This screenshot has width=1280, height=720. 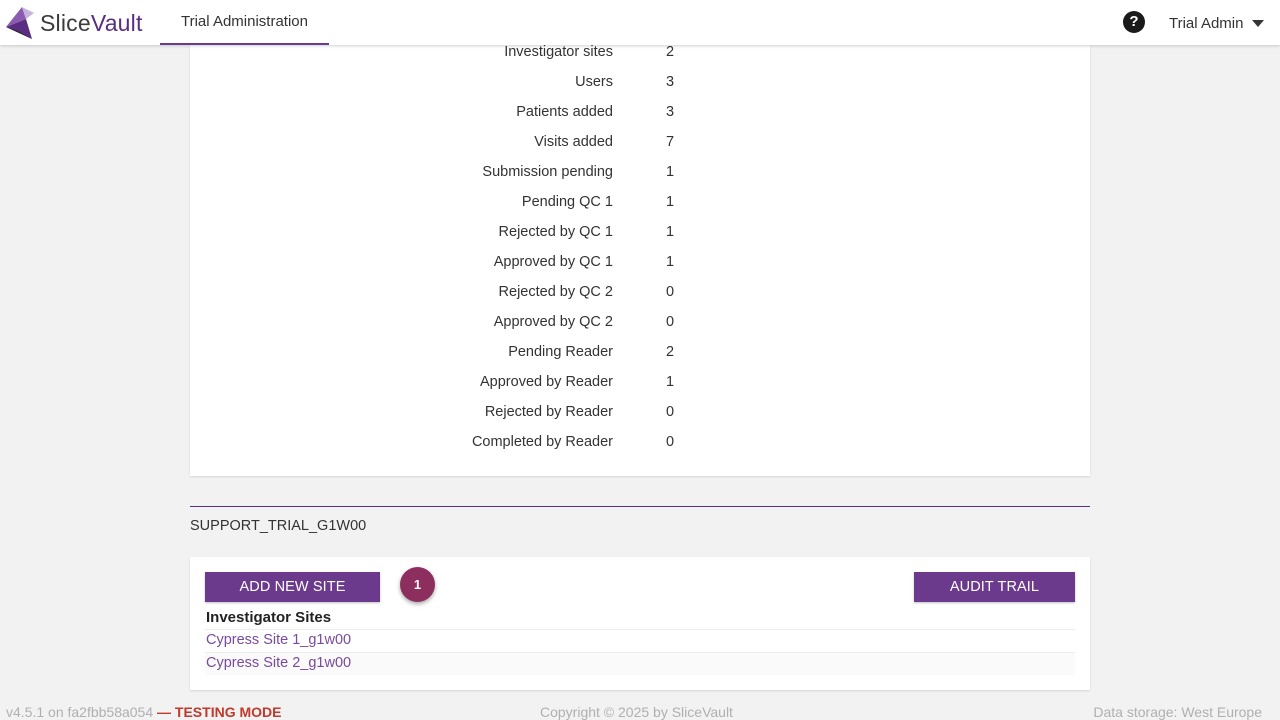 I want to click on add-new-site-button: ADD NEW SITE, so click(x=292, y=587).